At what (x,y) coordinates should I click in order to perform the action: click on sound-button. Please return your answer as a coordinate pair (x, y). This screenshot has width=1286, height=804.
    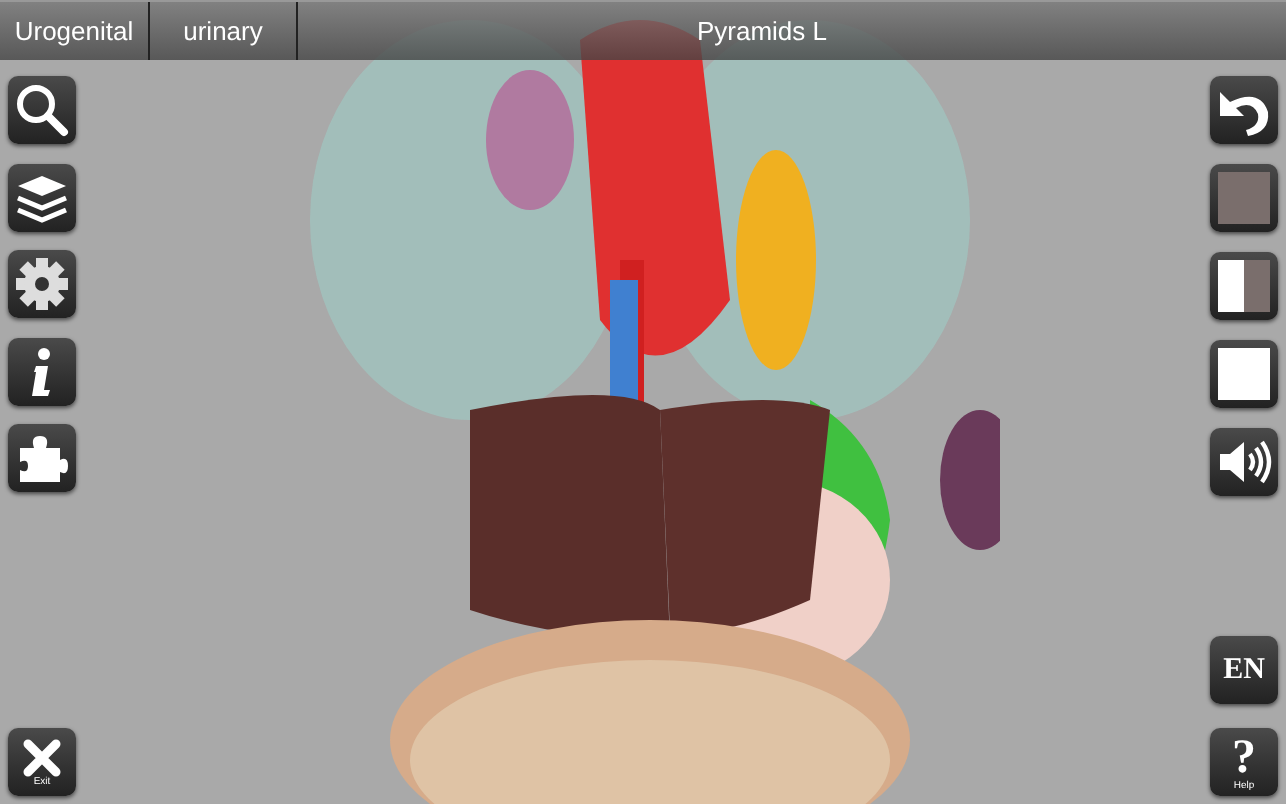
    Looking at the image, I should click on (1244, 462).